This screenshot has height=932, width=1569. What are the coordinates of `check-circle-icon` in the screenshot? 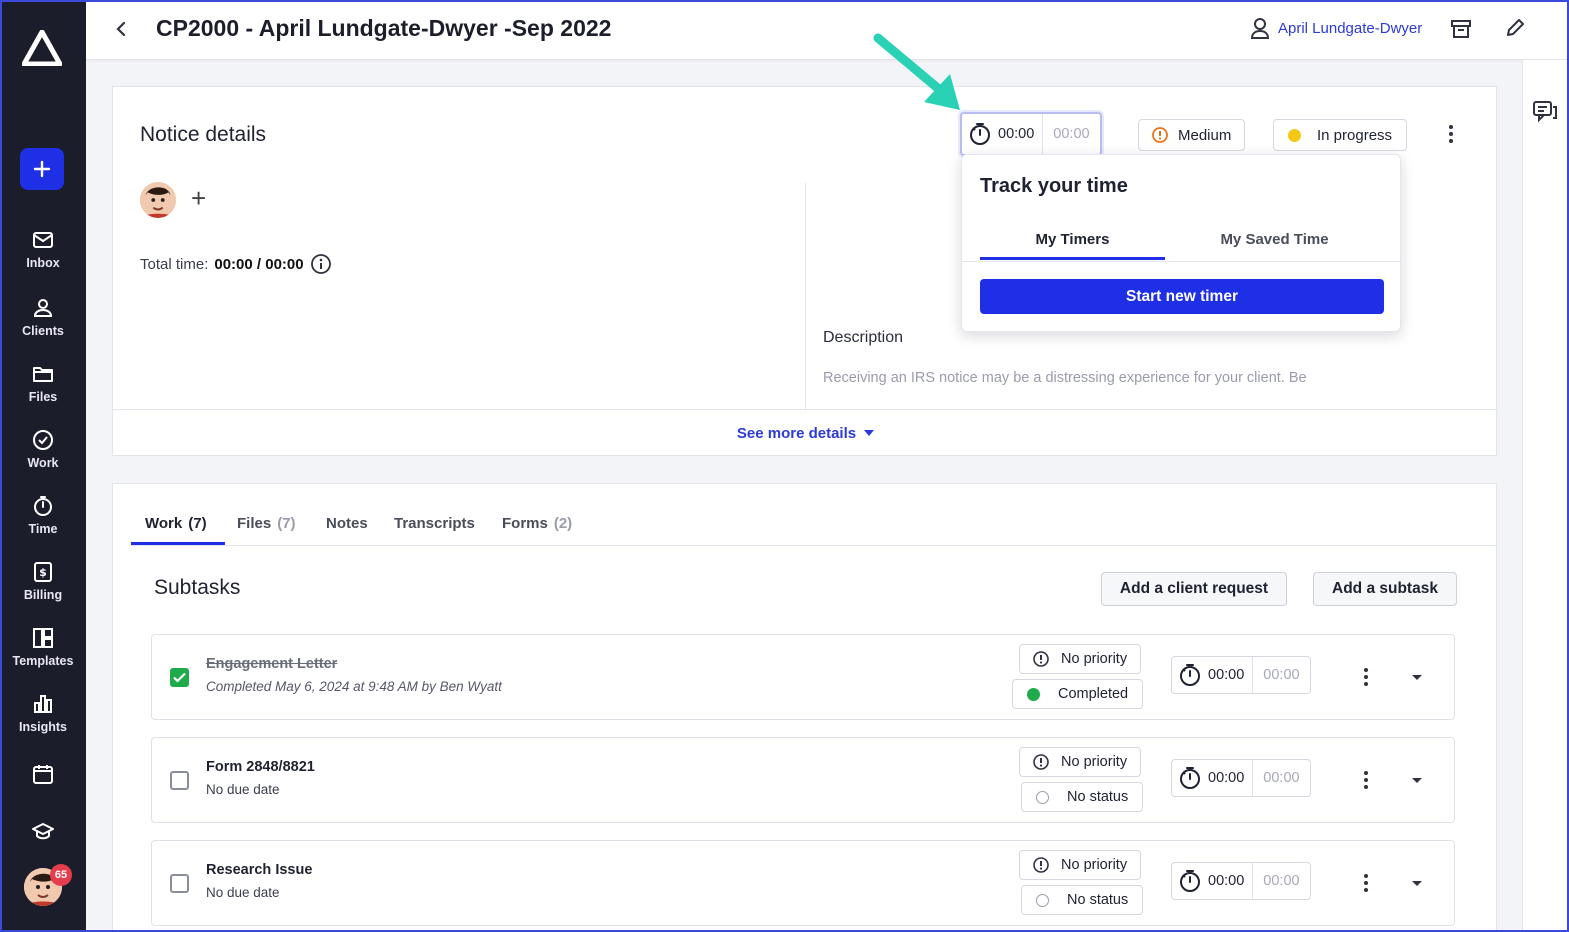 It's located at (43, 440).